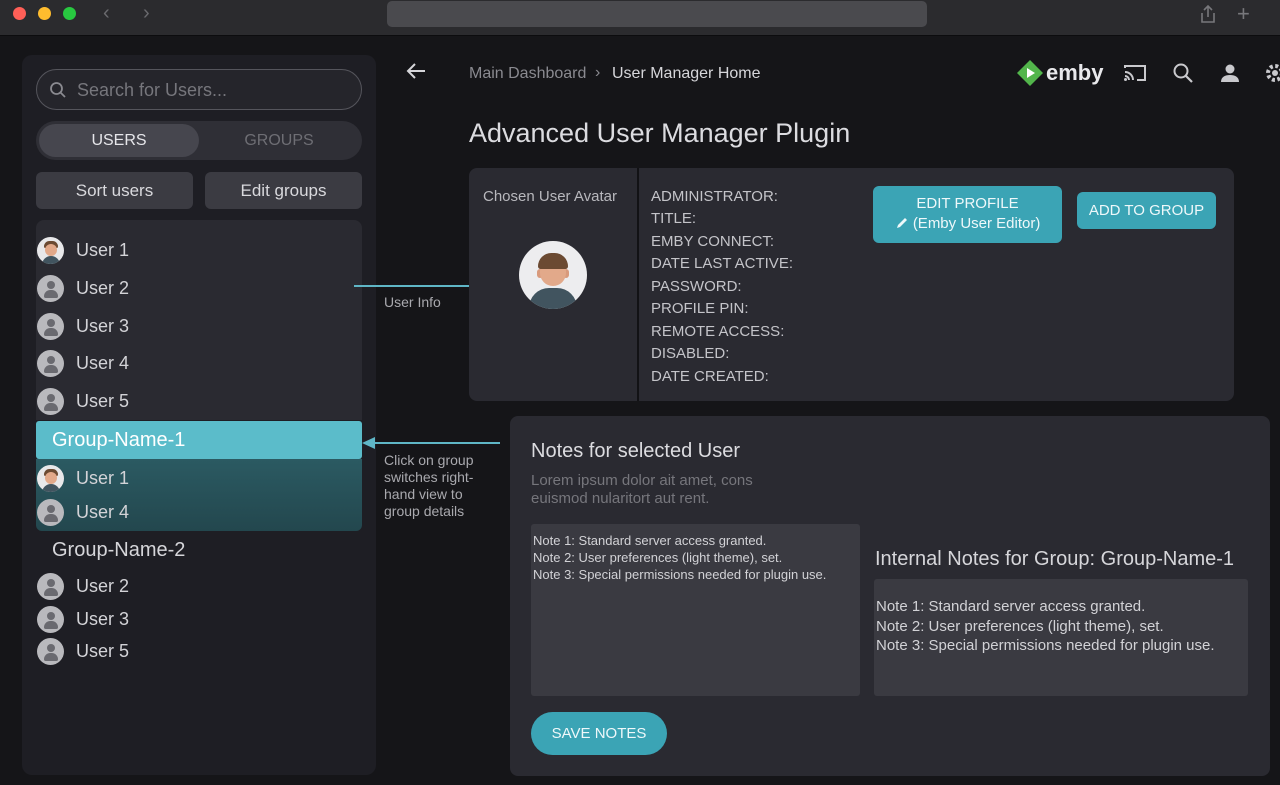 The height and width of the screenshot is (785, 1280). I want to click on list-item-user-2: User 2, so click(83, 288).